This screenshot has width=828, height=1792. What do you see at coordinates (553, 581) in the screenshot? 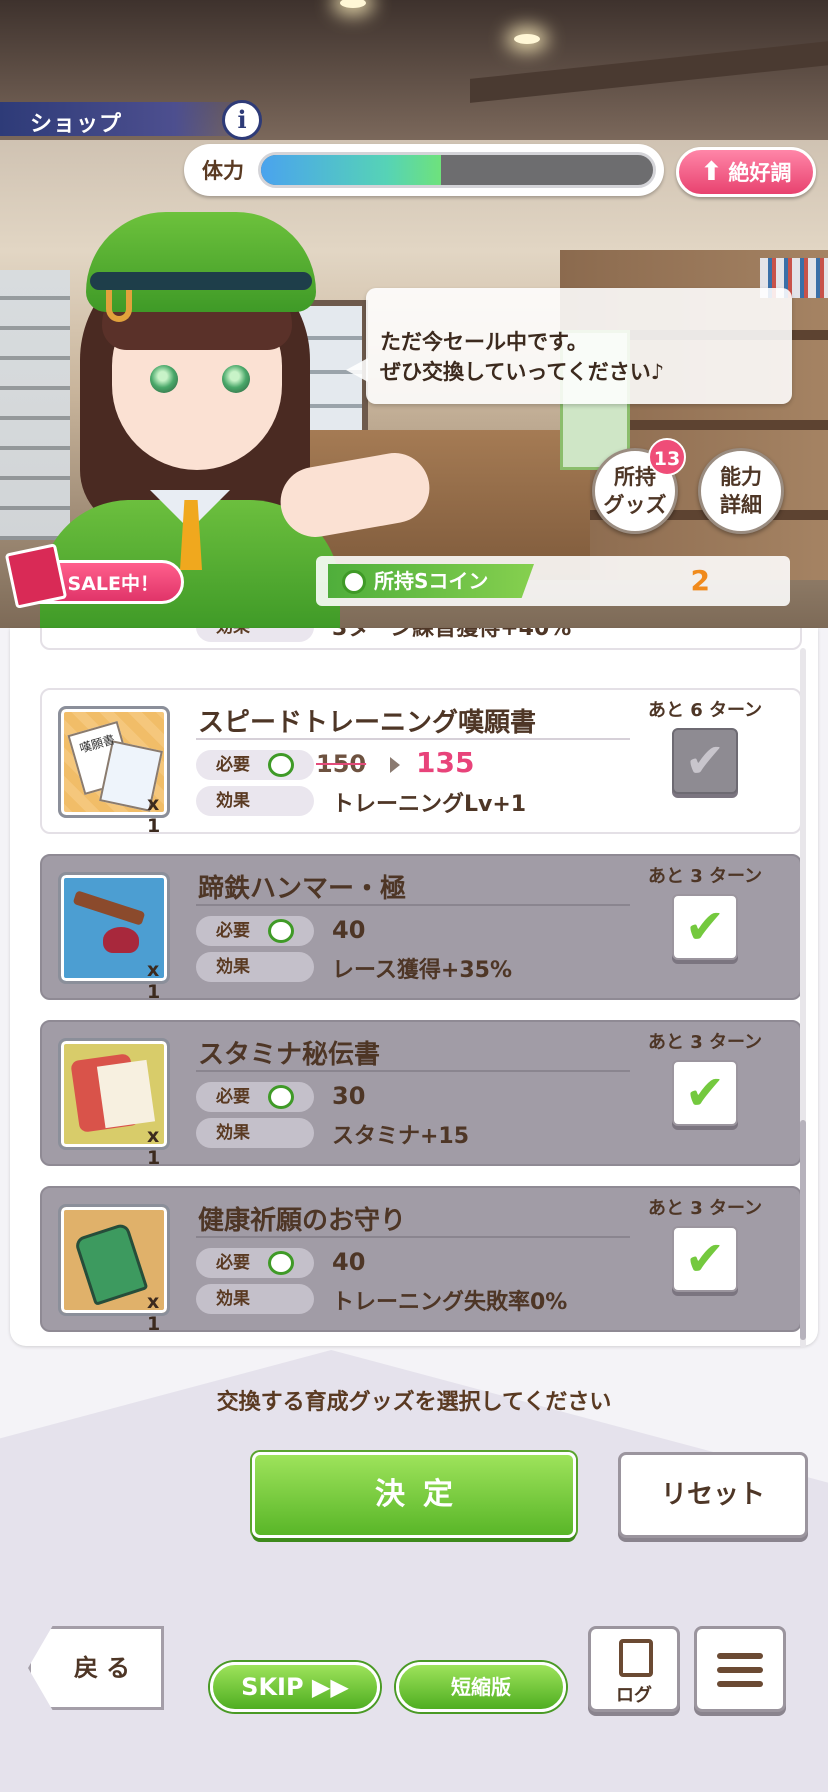
I see `coin-display: 所持Sコイン 2` at bounding box center [553, 581].